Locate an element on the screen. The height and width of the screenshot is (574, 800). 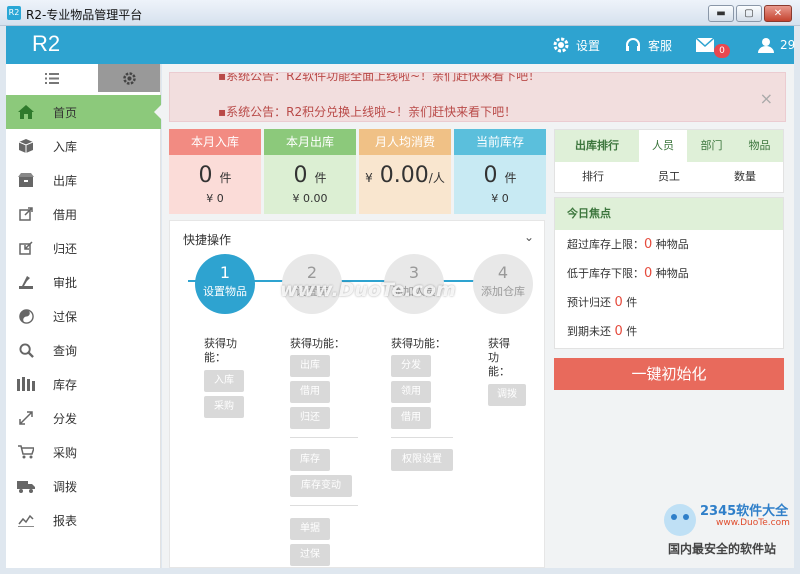
mail-count-badge: 0 is located at coordinates (722, 51).